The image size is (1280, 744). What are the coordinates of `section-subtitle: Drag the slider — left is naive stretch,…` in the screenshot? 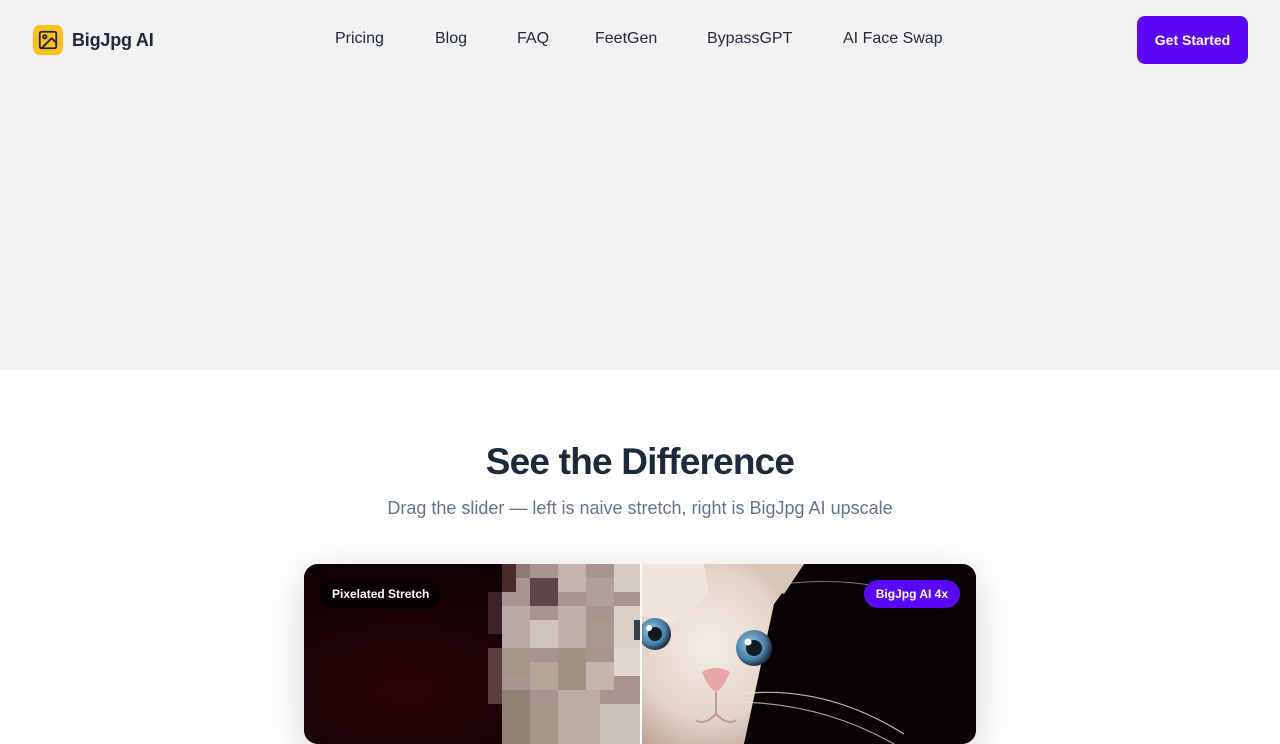 It's located at (640, 508).